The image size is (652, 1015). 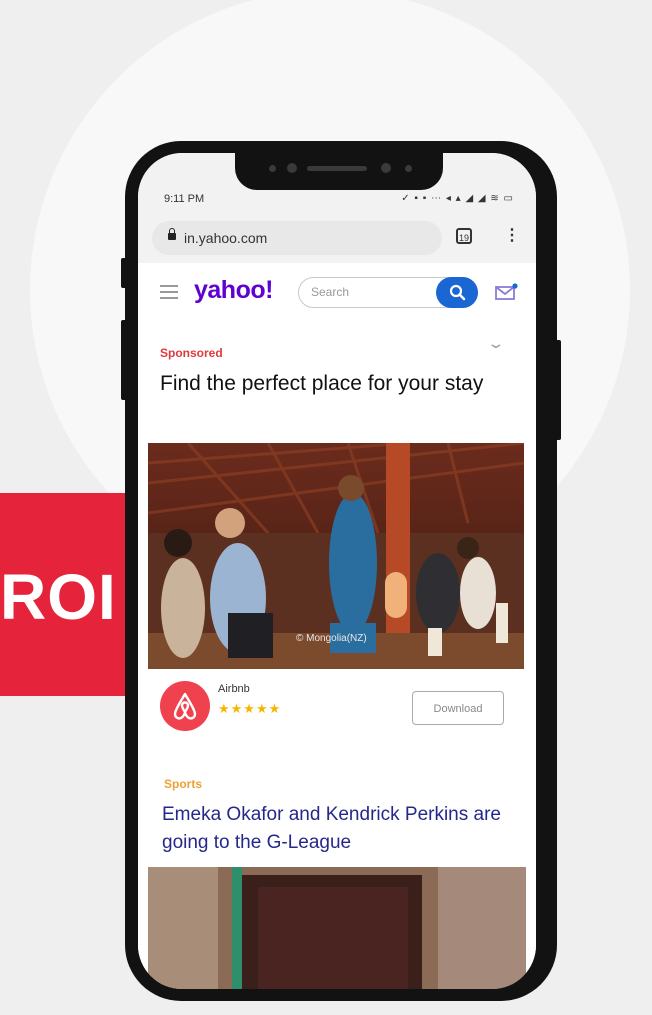 What do you see at coordinates (169, 294) in the screenshot?
I see `hamburger-menu-icon` at bounding box center [169, 294].